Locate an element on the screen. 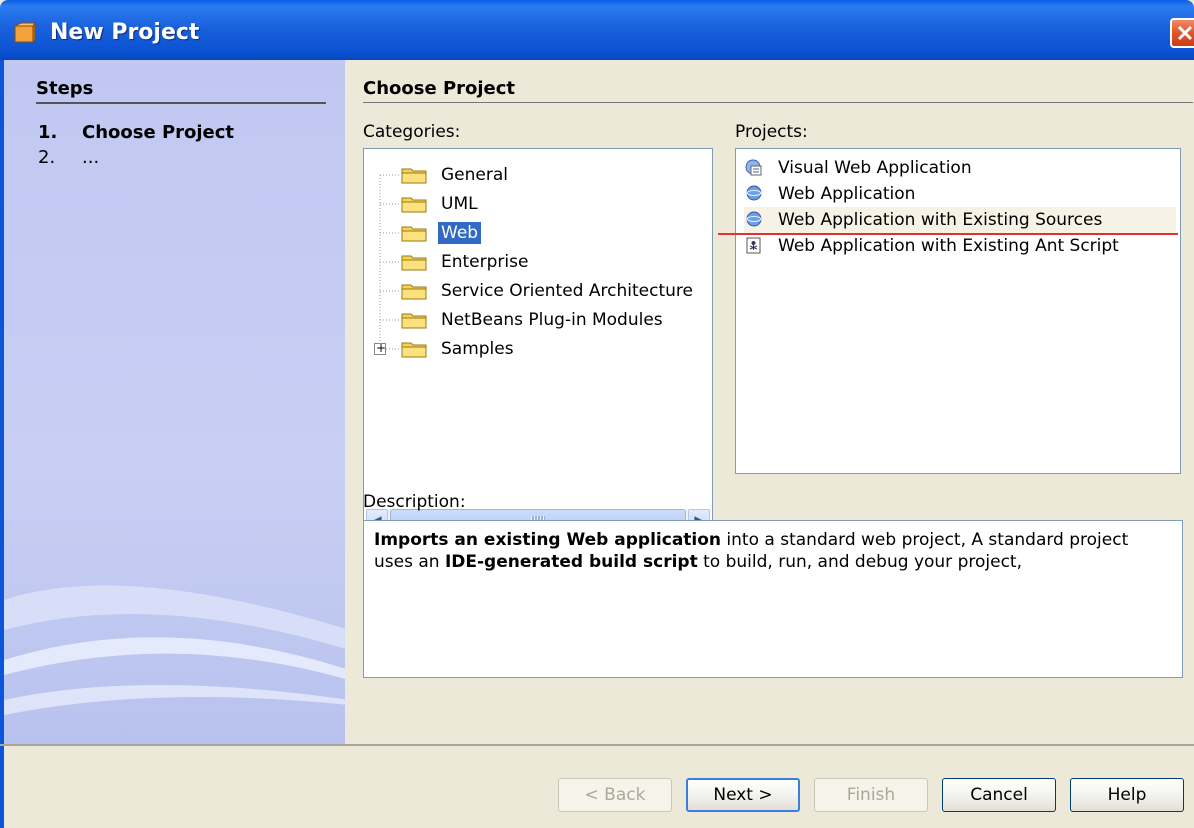 Image resolution: width=1194 pixels, height=828 pixels. ant-script-icon is located at coordinates (753, 245).